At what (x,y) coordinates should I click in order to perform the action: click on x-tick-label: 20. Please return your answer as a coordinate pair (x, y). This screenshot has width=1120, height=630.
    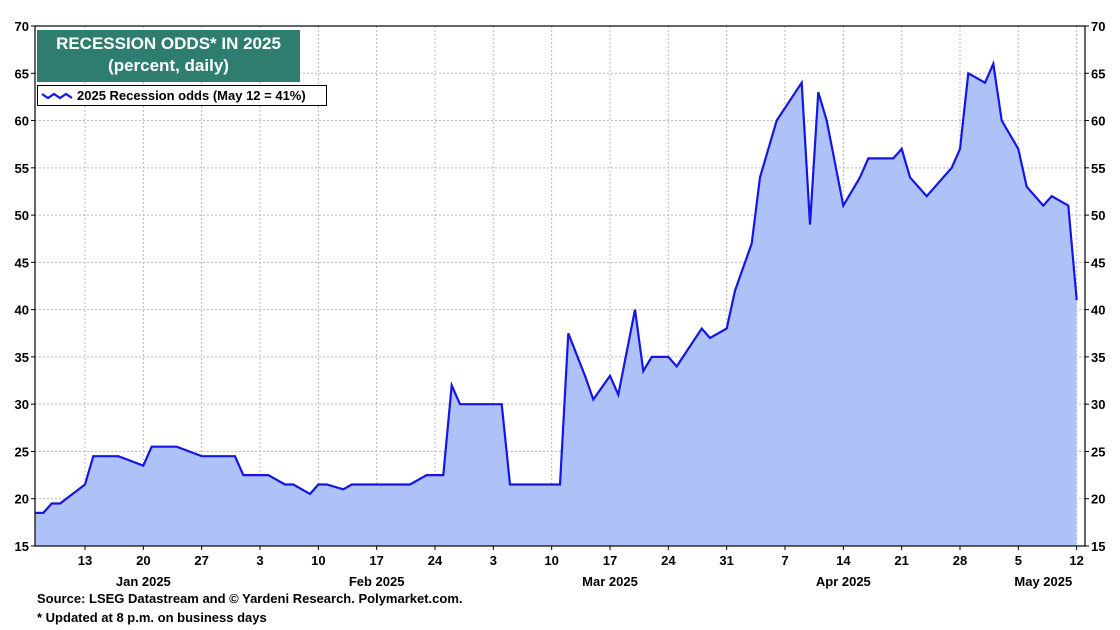
    Looking at the image, I should click on (143, 560).